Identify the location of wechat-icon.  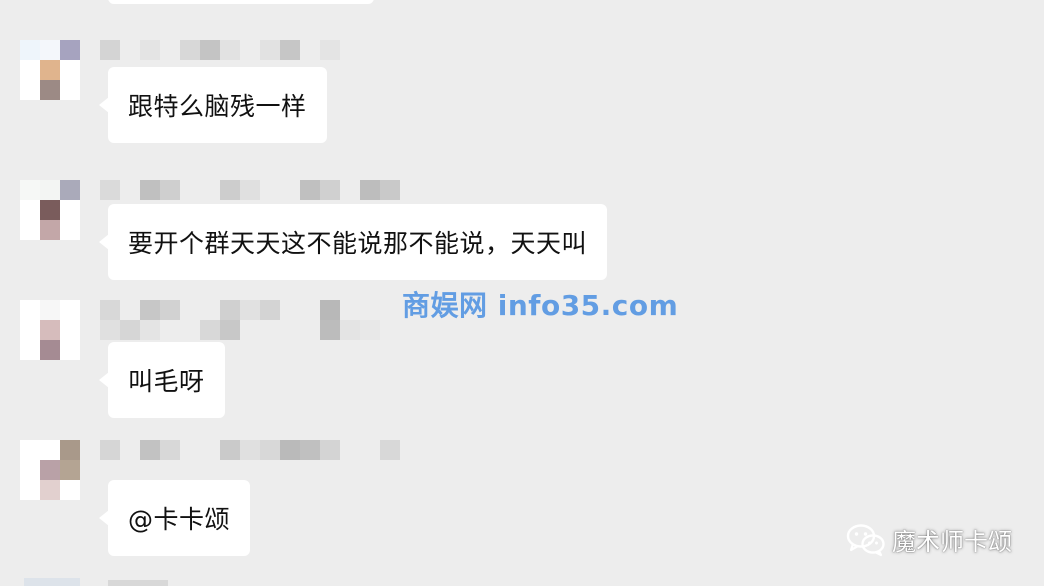
(865, 539).